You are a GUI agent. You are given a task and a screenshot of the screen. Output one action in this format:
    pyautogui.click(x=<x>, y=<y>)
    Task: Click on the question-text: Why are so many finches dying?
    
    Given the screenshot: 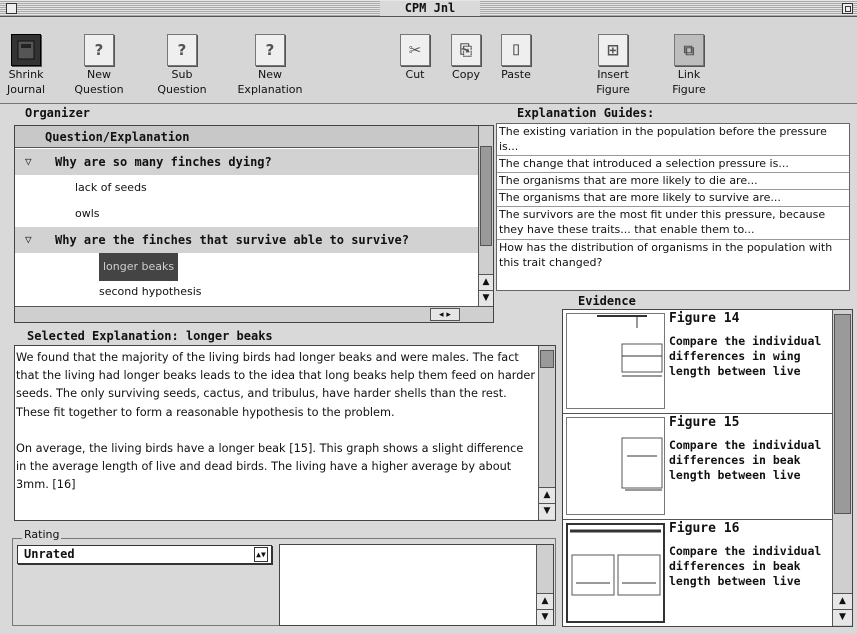 What is the action you would take?
    pyautogui.click(x=163, y=162)
    